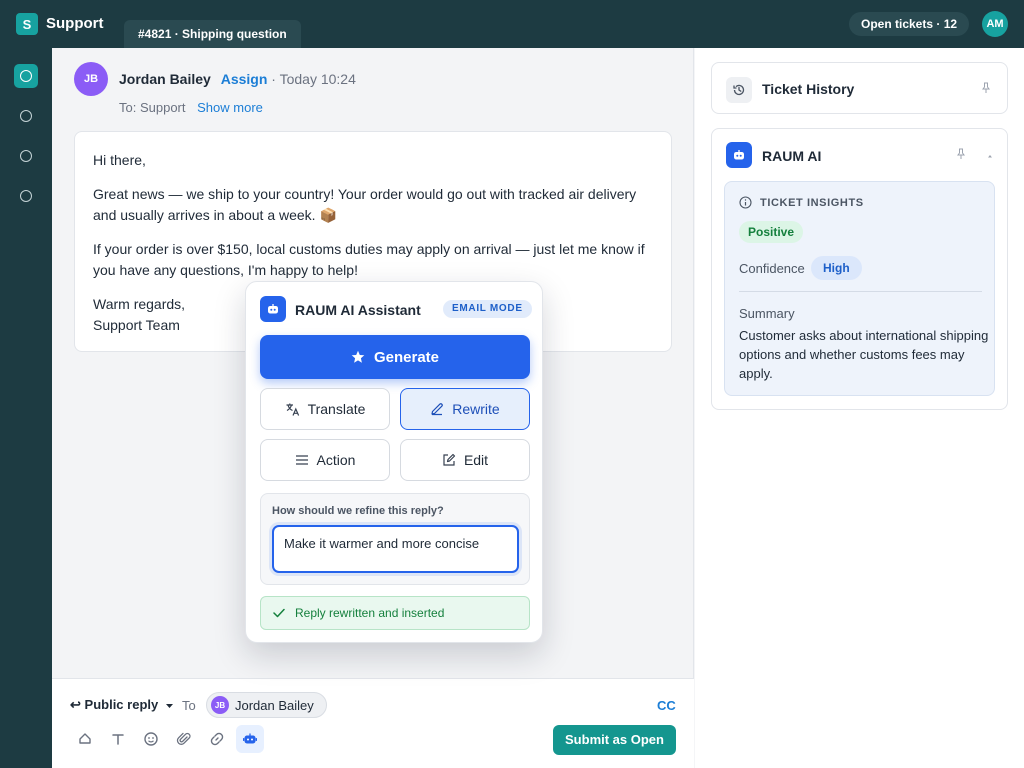 The width and height of the screenshot is (1024, 768). I want to click on ai-panel-title: RAUM AI, so click(792, 156).